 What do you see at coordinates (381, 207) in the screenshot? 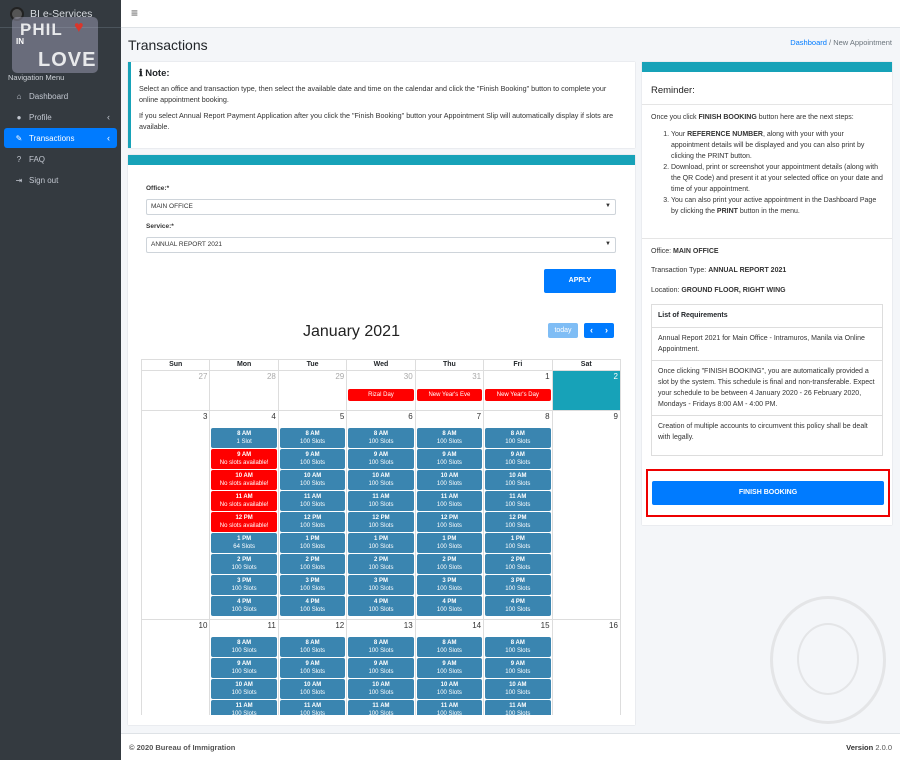
I see `office-select: MAIN OFFICE ▼` at bounding box center [381, 207].